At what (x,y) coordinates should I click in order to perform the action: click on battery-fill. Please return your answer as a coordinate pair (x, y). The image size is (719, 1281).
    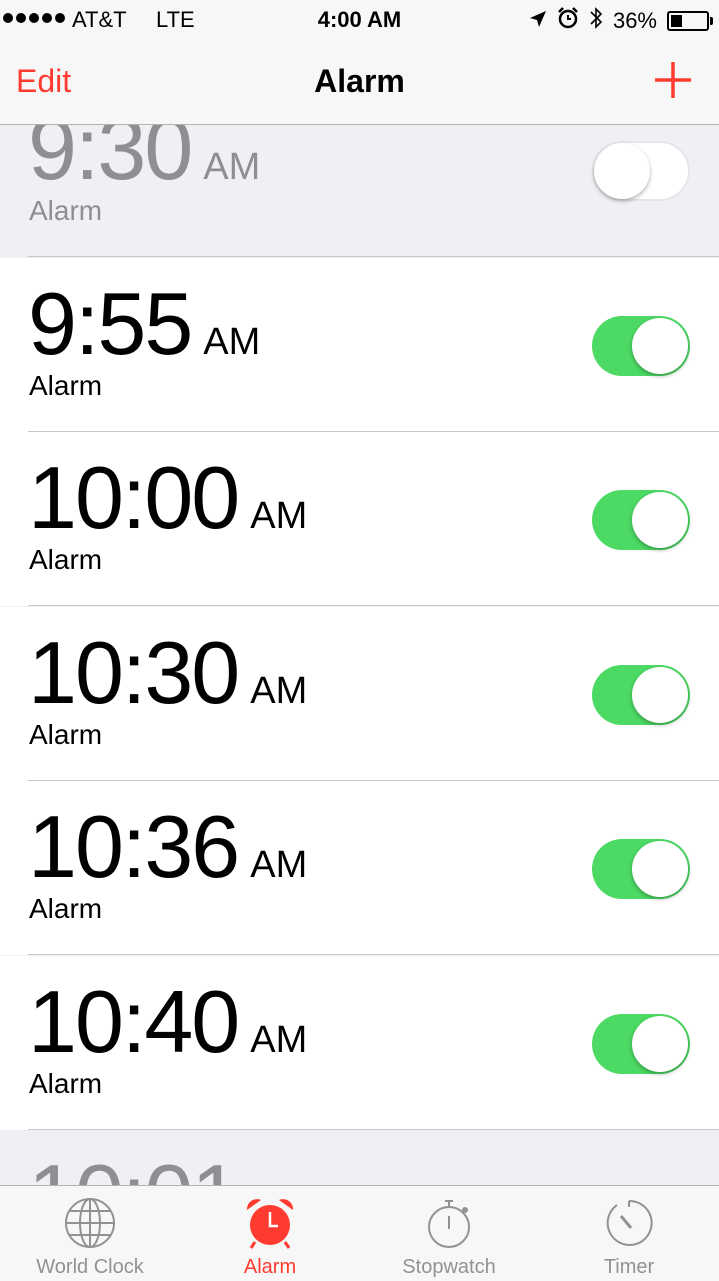
    Looking at the image, I should click on (676, 21).